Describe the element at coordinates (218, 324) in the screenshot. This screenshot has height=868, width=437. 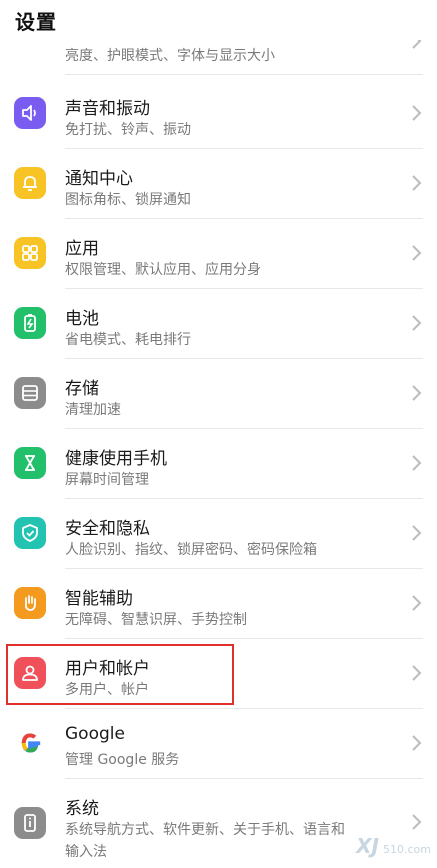
I see `settings-item-battery: 电池 省电模式、耗电排行` at that location.